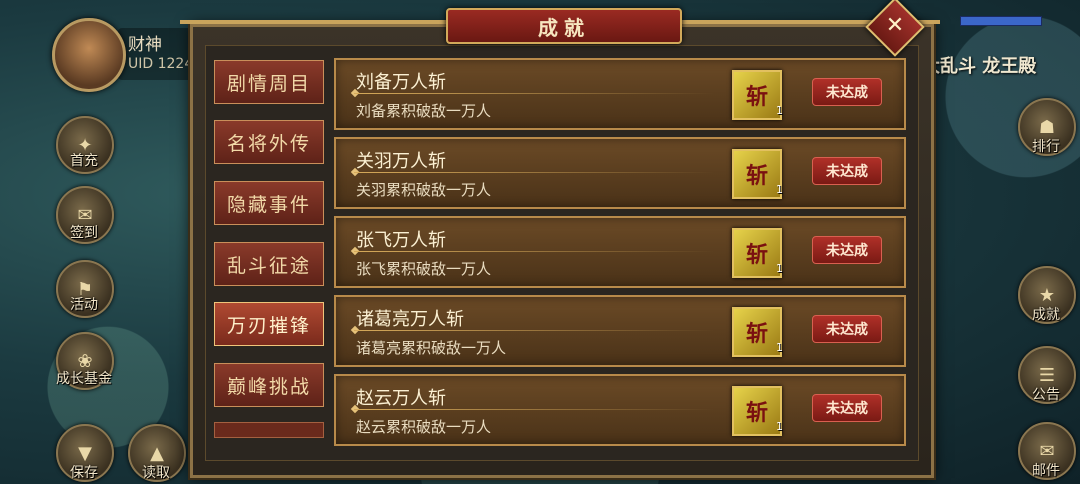 The height and width of the screenshot is (484, 1080). I want to click on tab-list-overflow, so click(269, 430).